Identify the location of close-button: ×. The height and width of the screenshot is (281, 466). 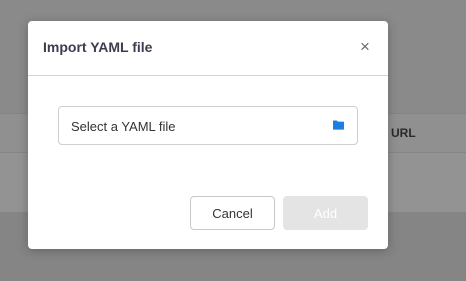
(365, 46).